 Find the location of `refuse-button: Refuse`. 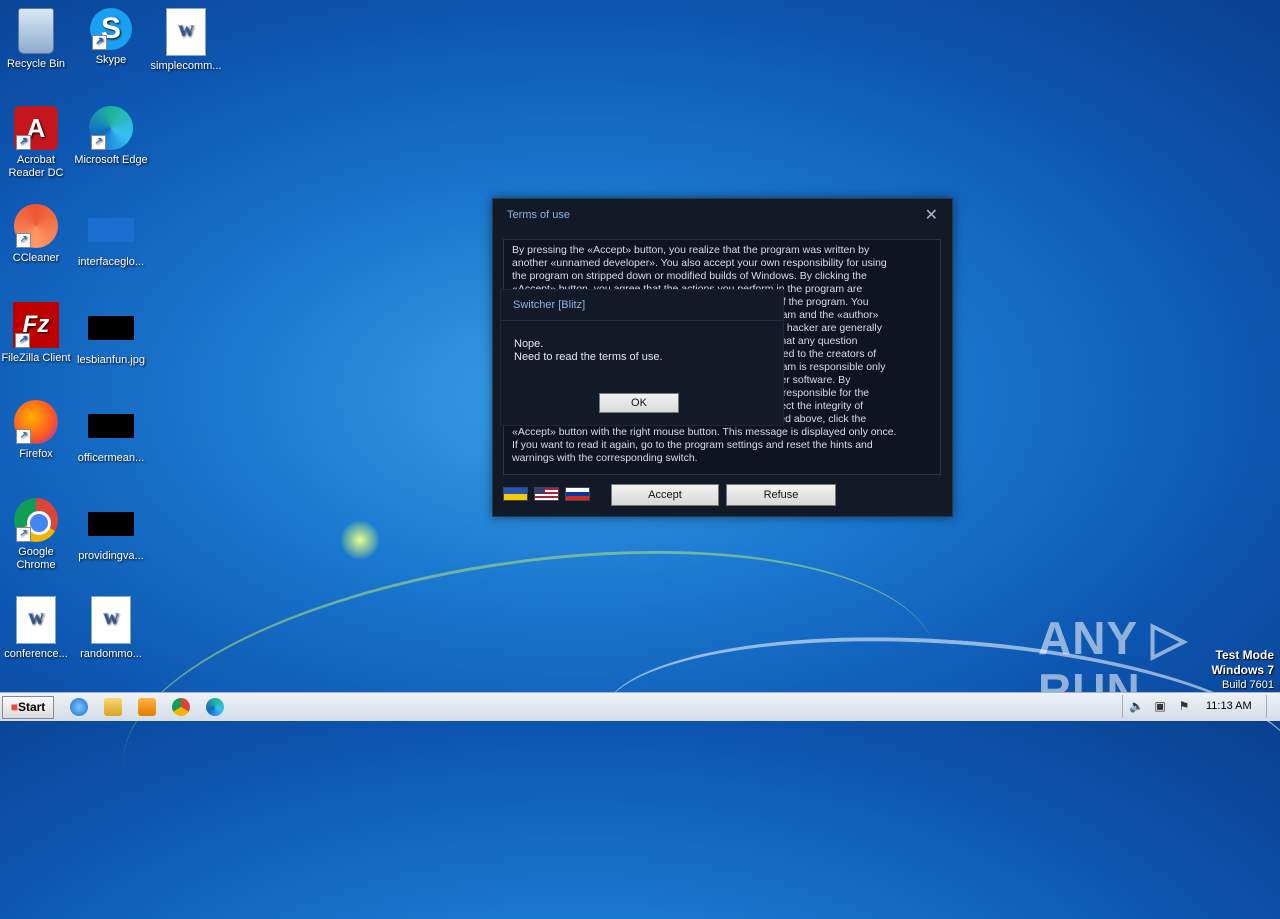

refuse-button: Refuse is located at coordinates (781, 495).